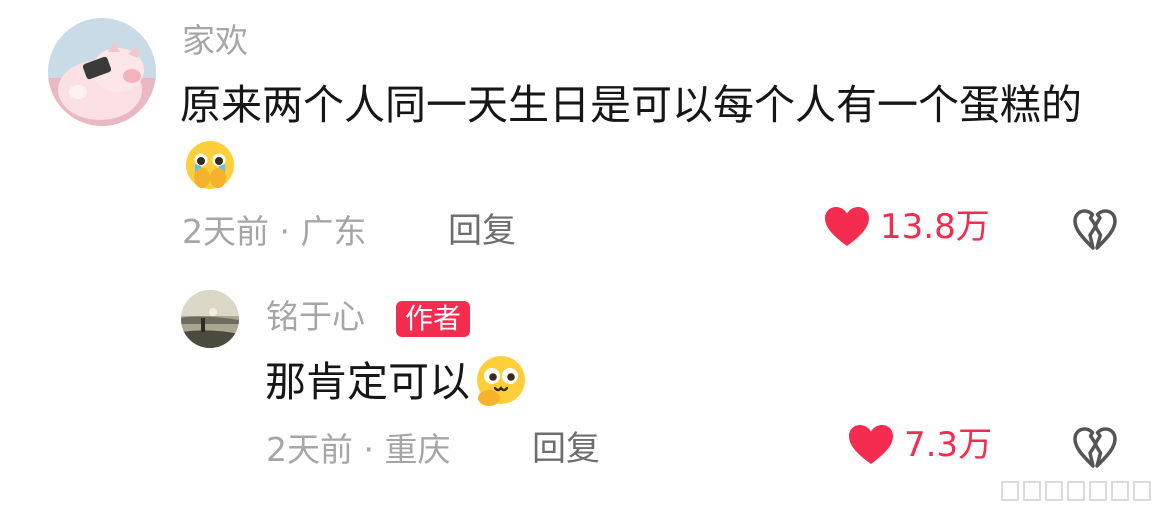 The width and height of the screenshot is (1170, 515). What do you see at coordinates (948, 445) in the screenshot?
I see `like-count: 7.3万` at bounding box center [948, 445].